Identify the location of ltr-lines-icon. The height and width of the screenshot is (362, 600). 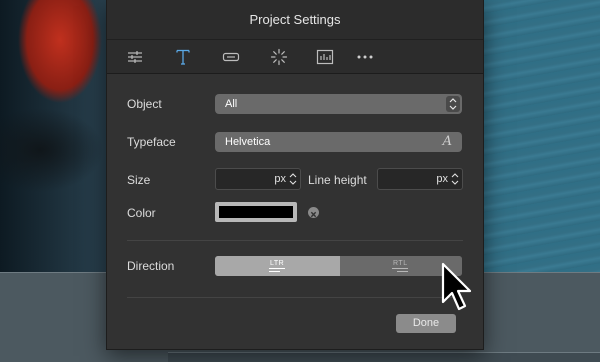
(277, 270).